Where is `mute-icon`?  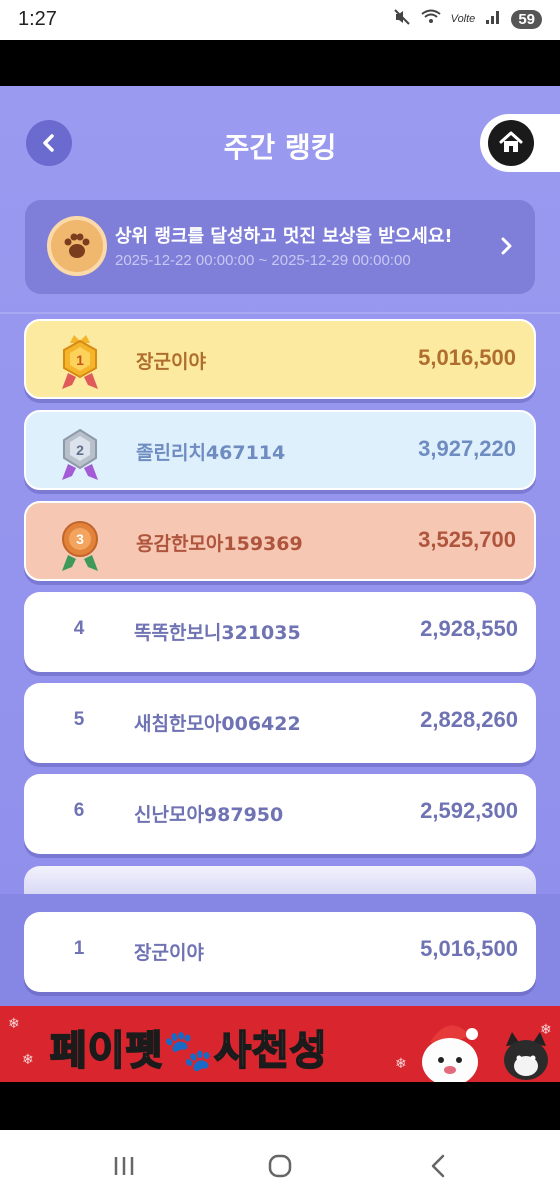 mute-icon is located at coordinates (402, 19).